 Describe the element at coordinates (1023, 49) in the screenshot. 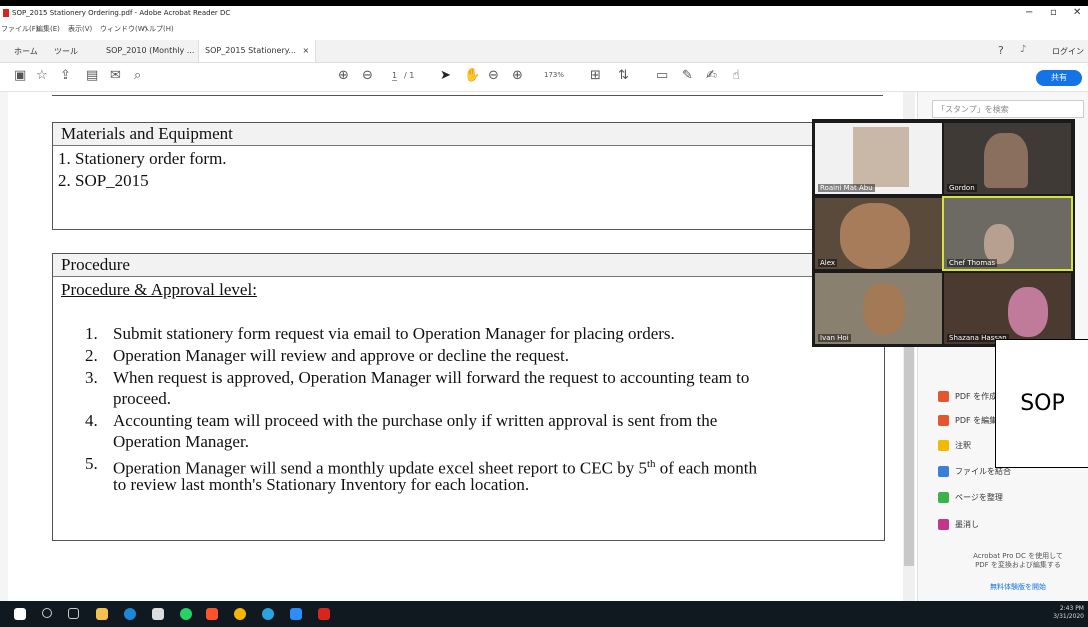

I see `bell-icon: ♪` at that location.